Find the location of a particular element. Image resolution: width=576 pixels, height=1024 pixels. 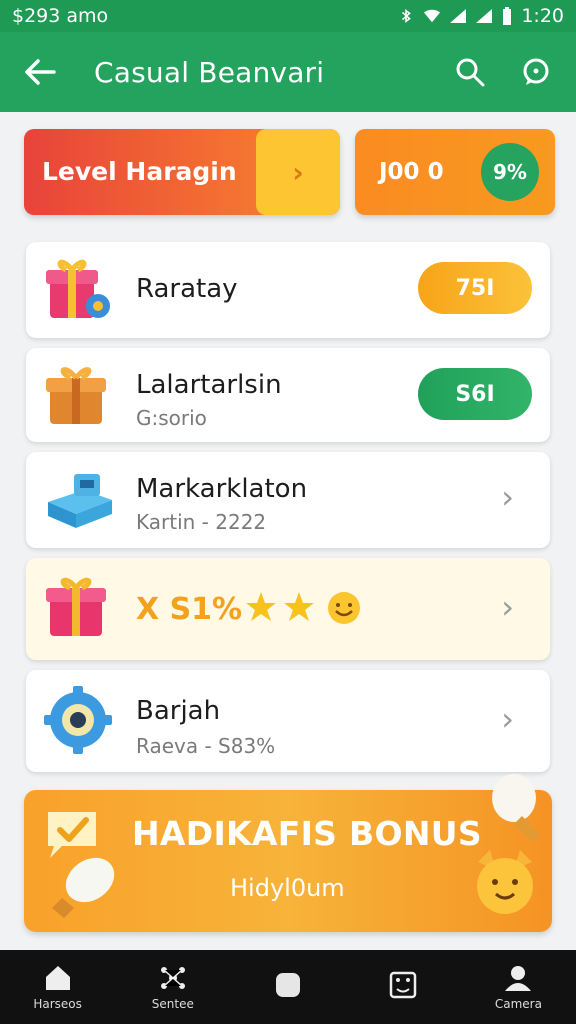

dice-icon is located at coordinates (403, 985).